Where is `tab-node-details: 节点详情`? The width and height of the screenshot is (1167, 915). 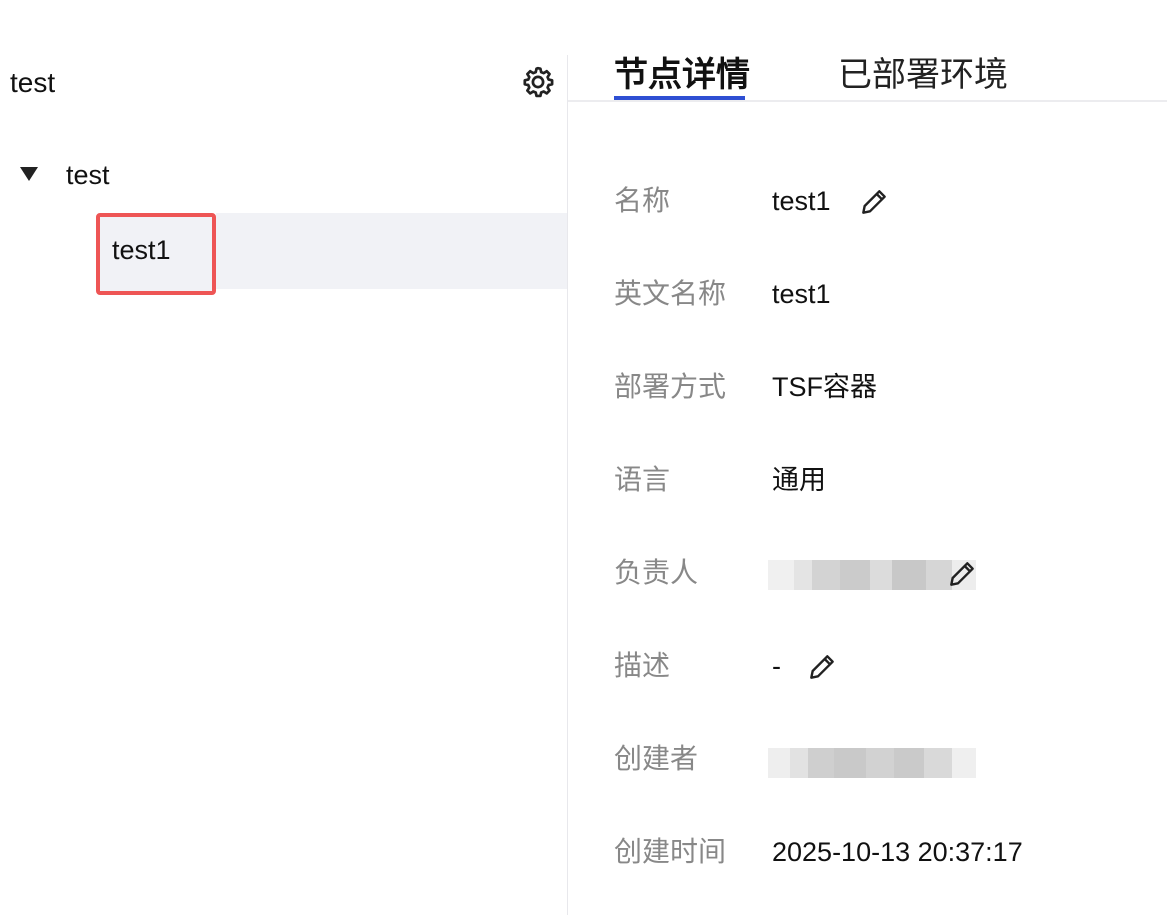 tab-node-details: 节点详情 is located at coordinates (682, 75).